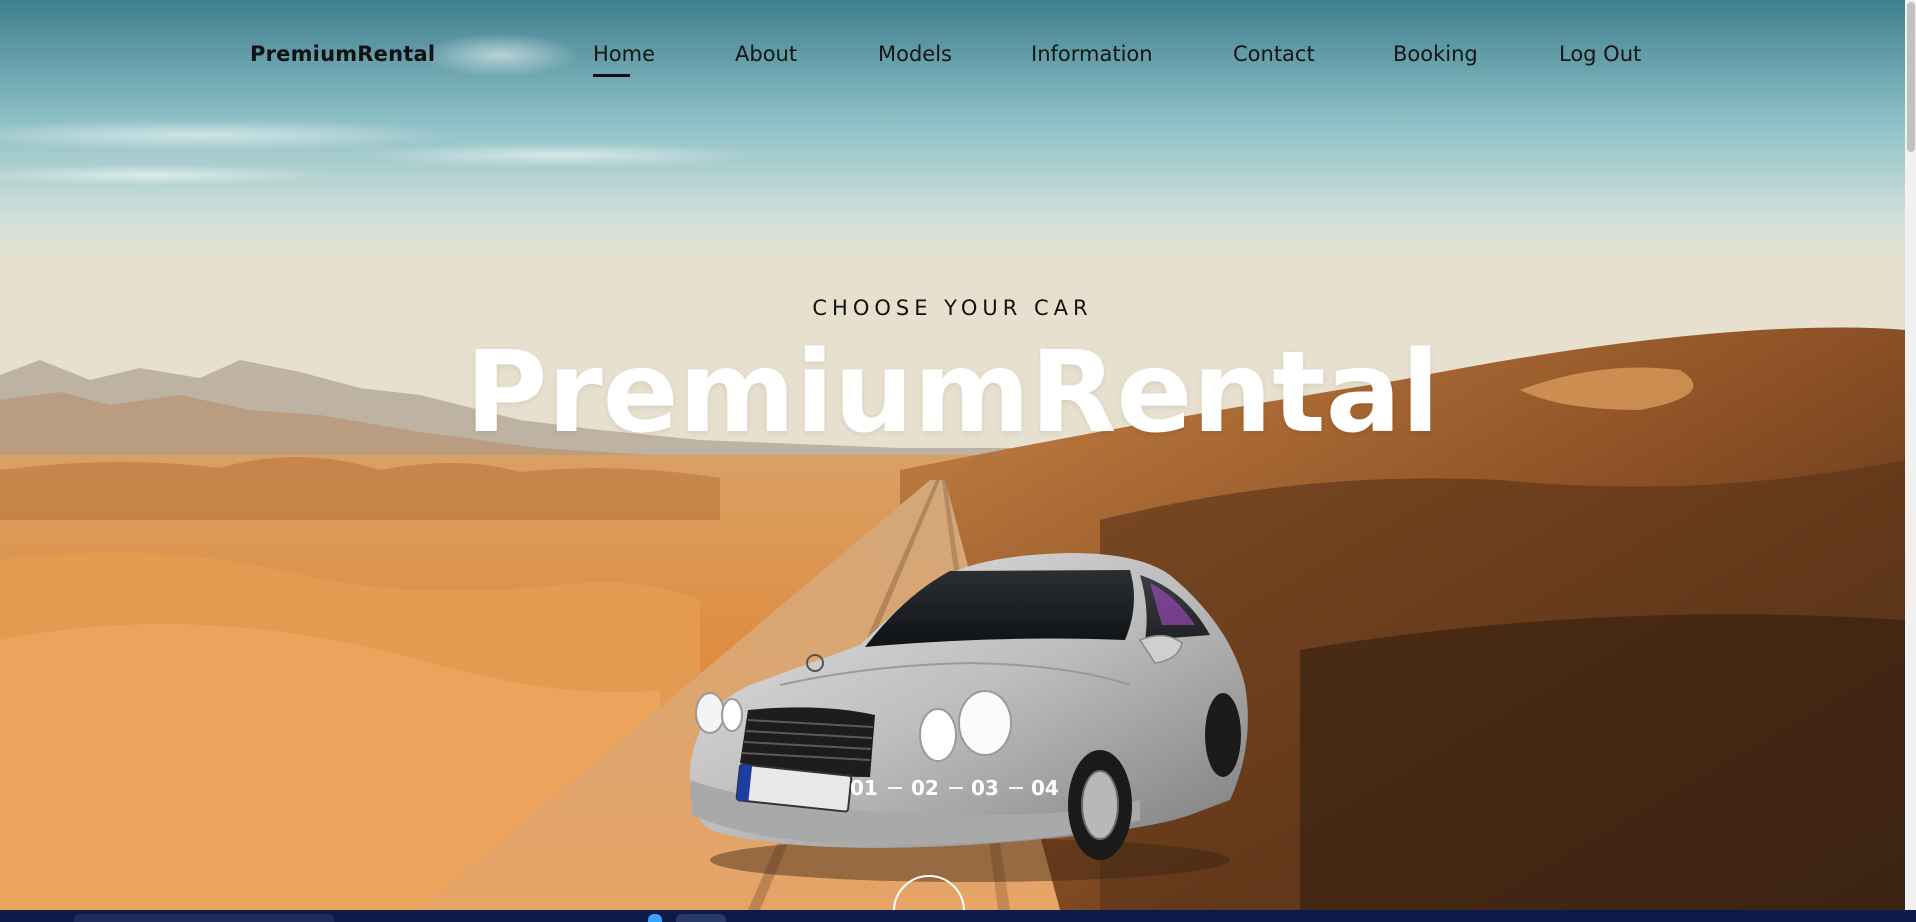 The image size is (1916, 922). I want to click on pager-item-01: 01, so click(864, 788).